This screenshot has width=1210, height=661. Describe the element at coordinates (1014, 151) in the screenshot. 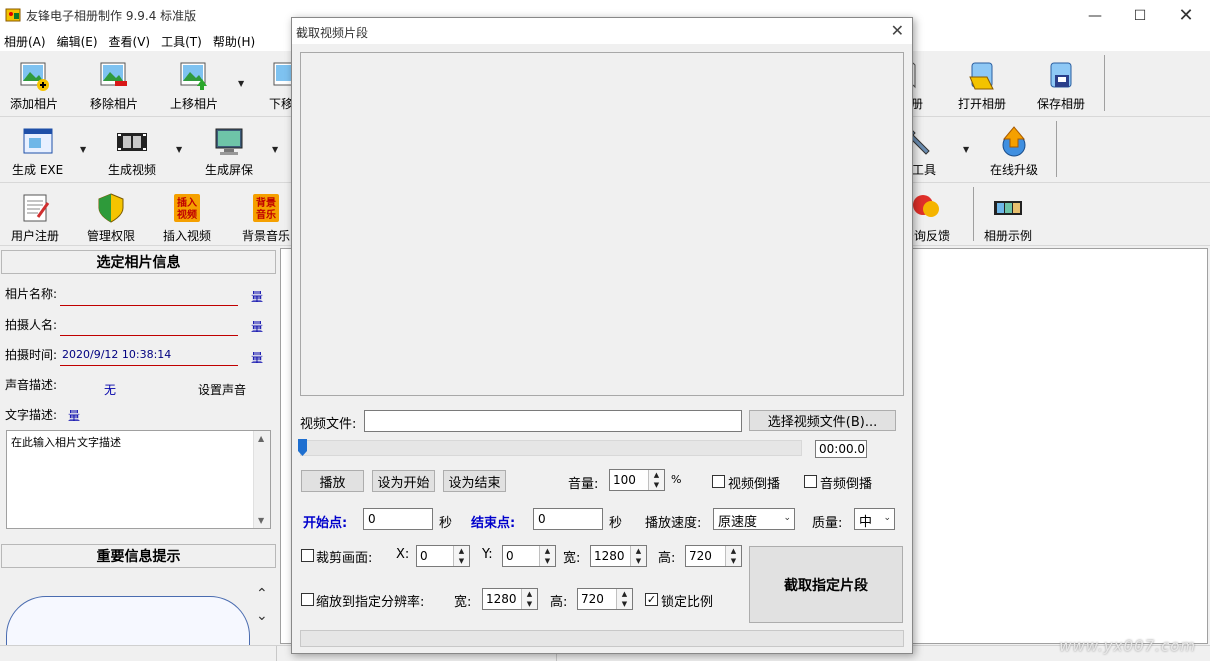

I see `online-upgrade-button: 在线升级` at that location.